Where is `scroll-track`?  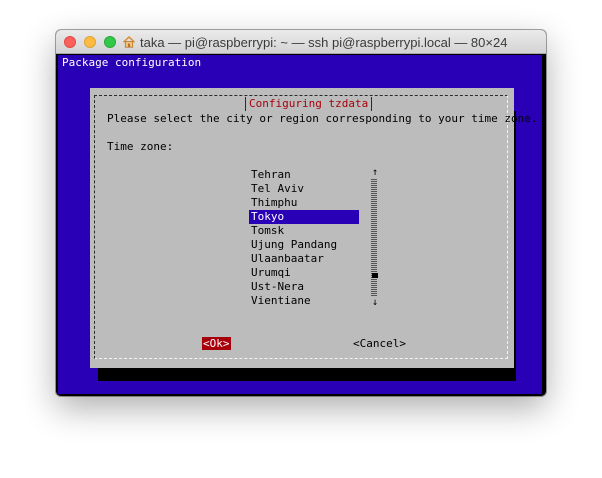
scroll-track is located at coordinates (374, 237).